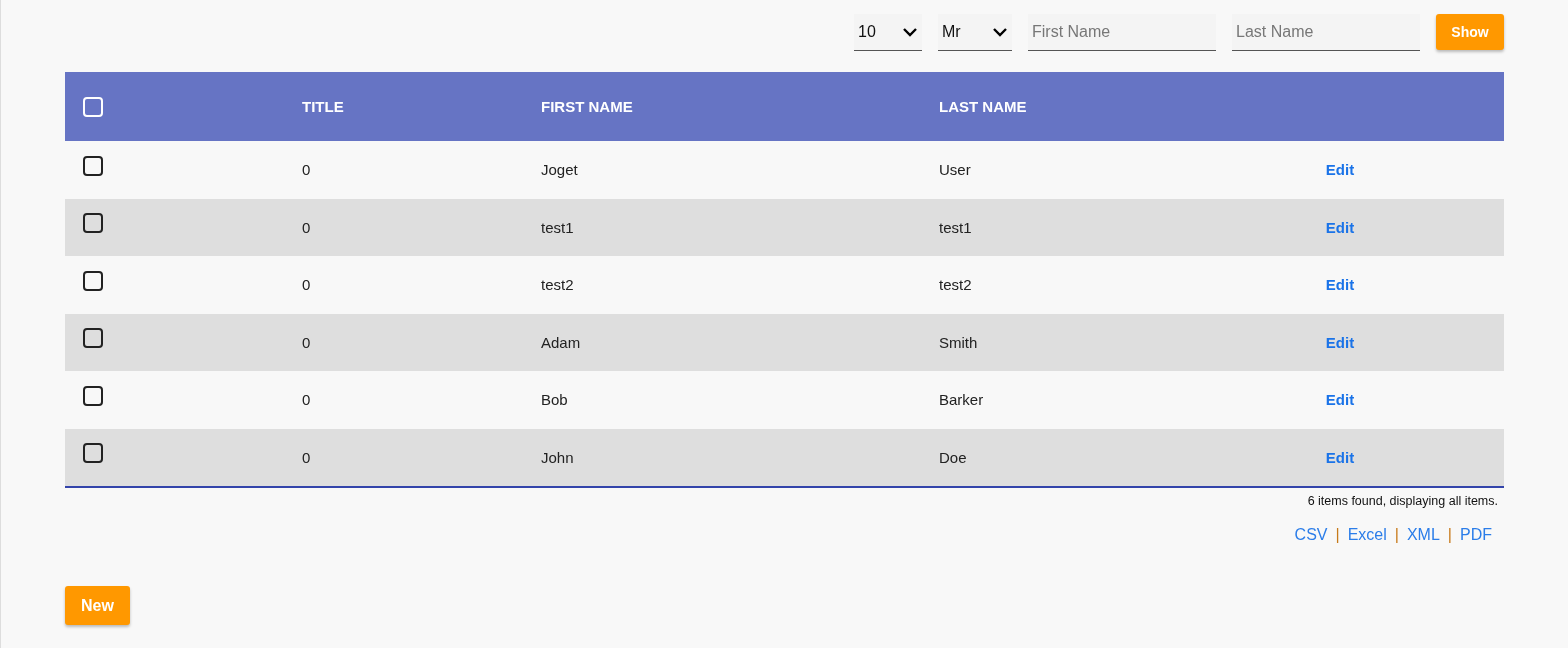 Image resolution: width=1568 pixels, height=648 pixels. What do you see at coordinates (975, 32) in the screenshot?
I see `title-select: Mr` at bounding box center [975, 32].